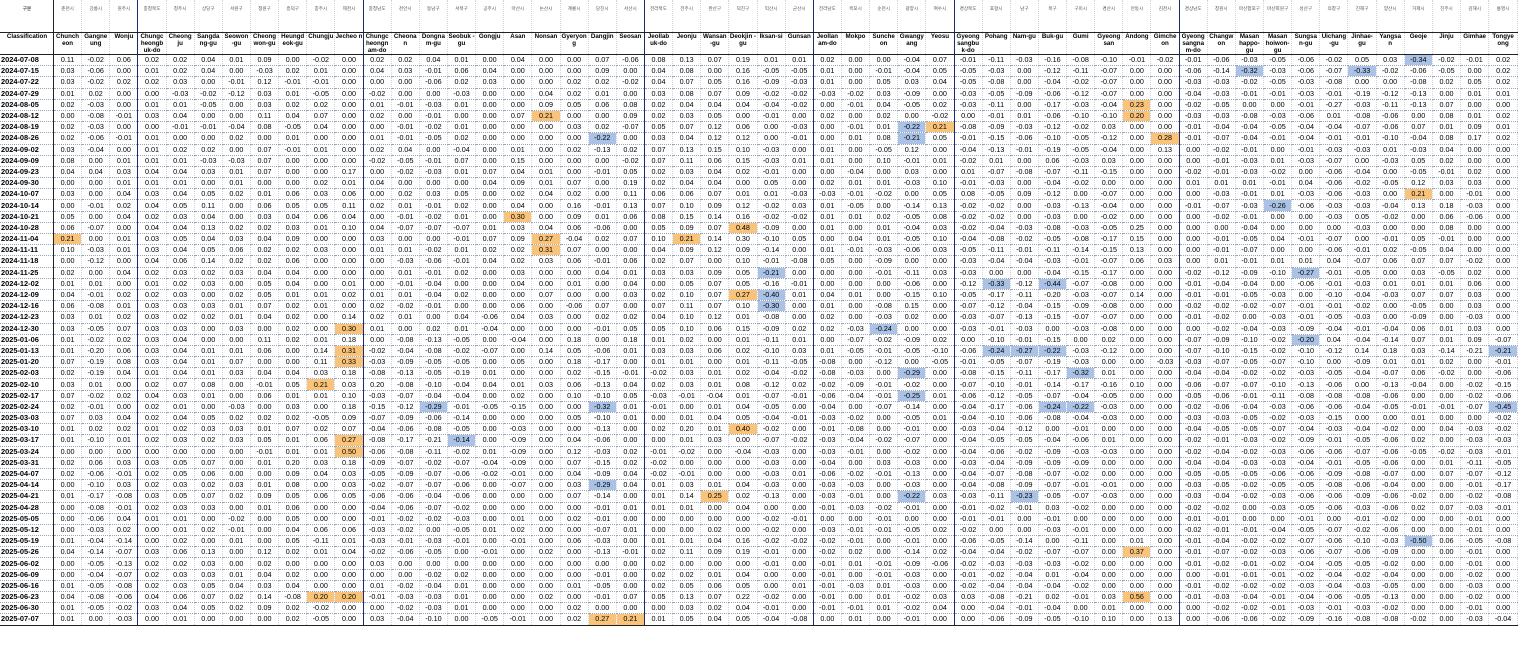 The image size is (1520, 672). Describe the element at coordinates (912, 396) in the screenshot. I see `table-cell: -0.25` at that location.